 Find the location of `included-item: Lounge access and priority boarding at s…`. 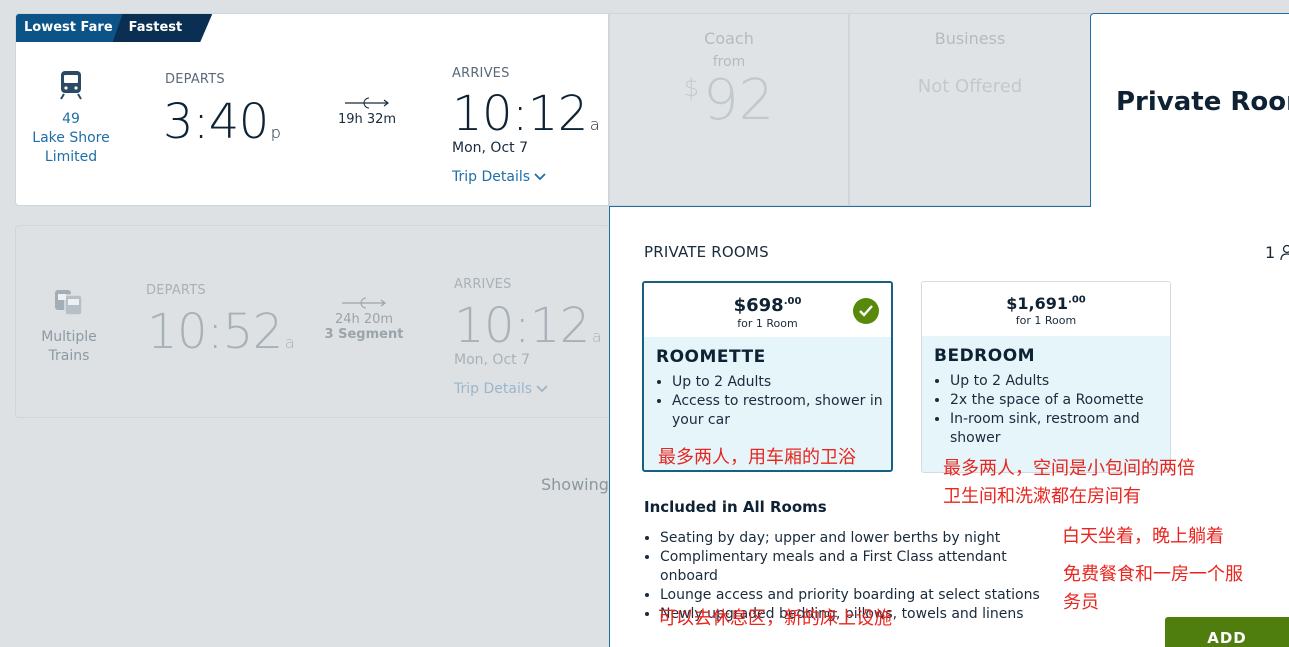

included-item: Lounge access and priority boarding at s… is located at coordinates (860, 595).